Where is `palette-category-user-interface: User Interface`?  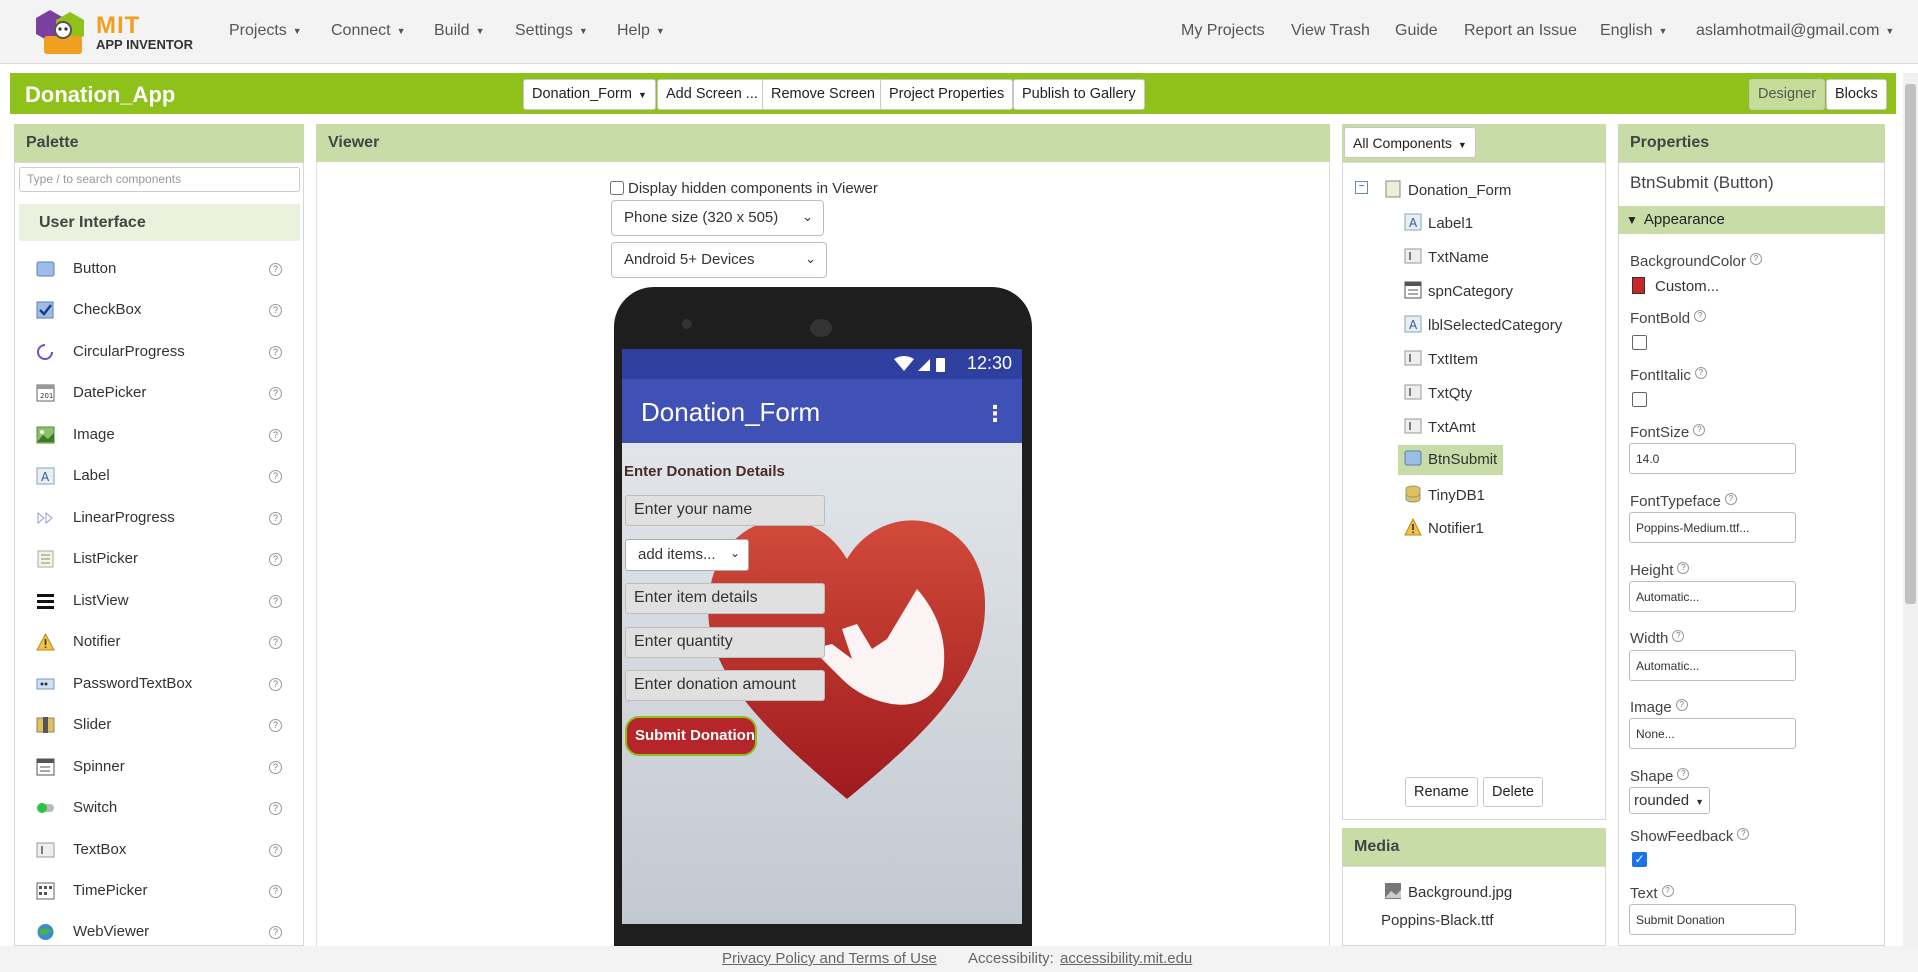
palette-category-user-interface: User Interface is located at coordinates (159, 222).